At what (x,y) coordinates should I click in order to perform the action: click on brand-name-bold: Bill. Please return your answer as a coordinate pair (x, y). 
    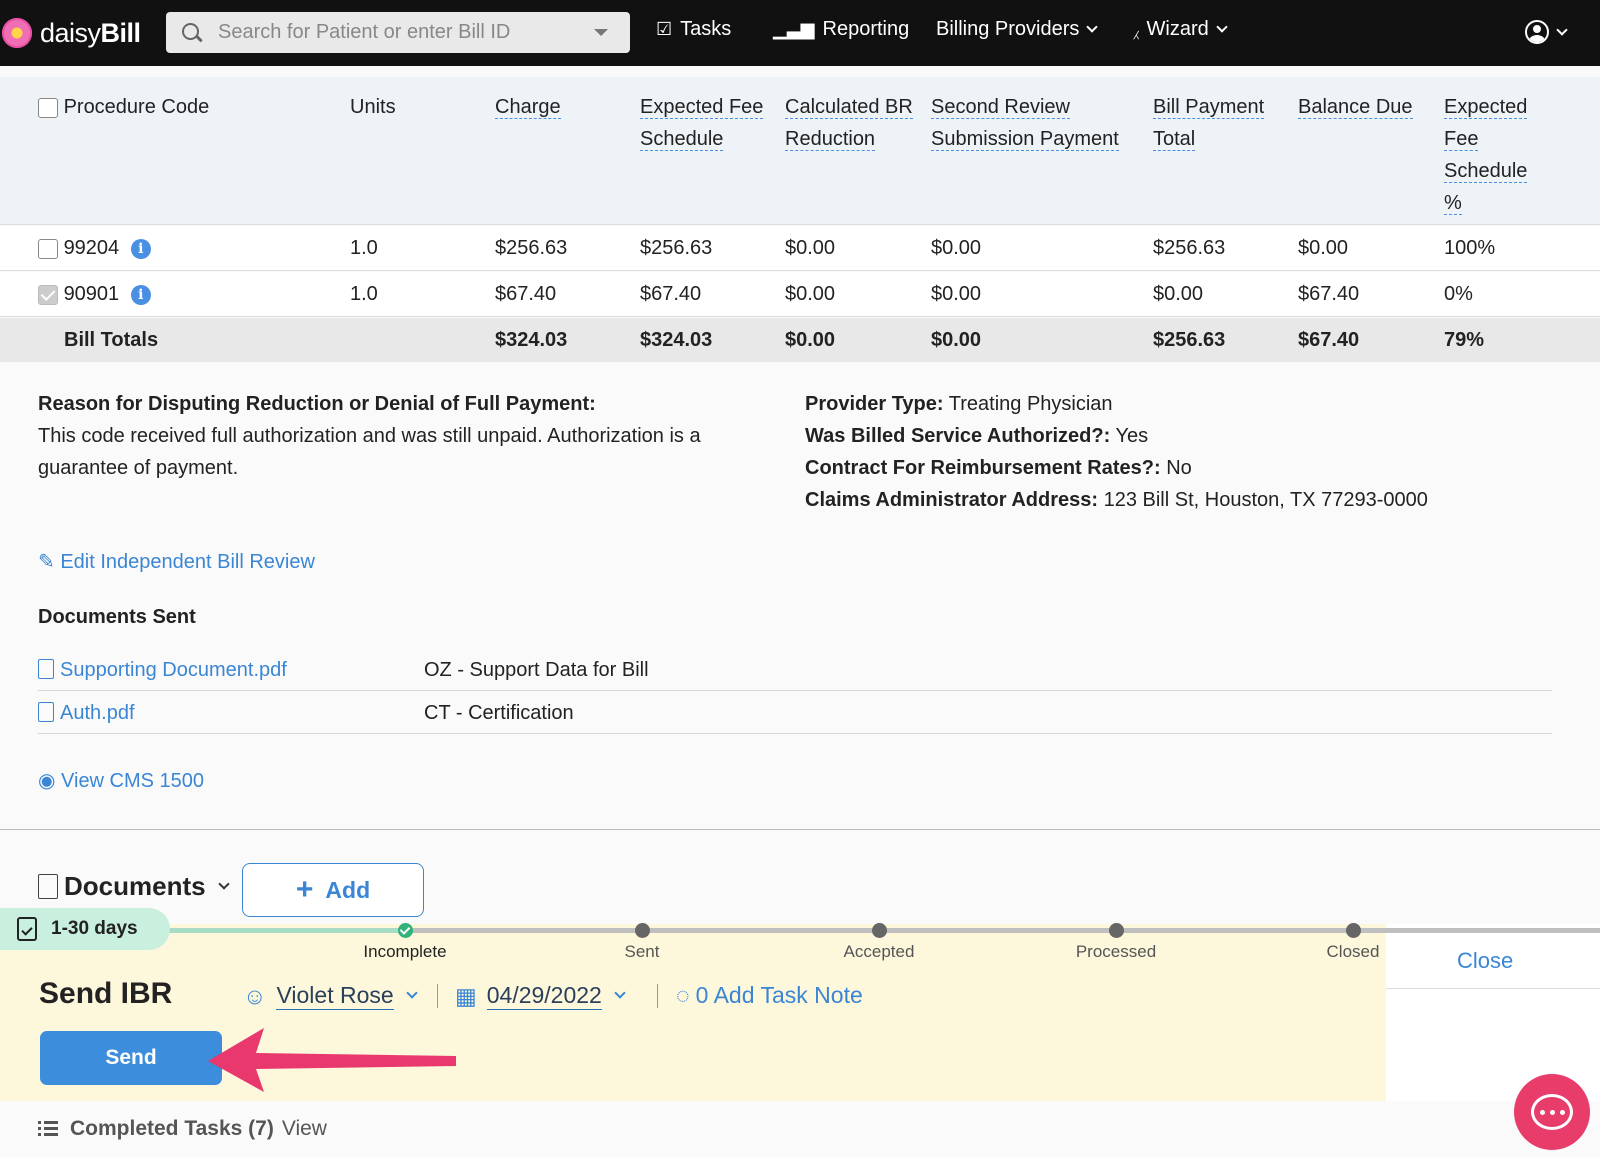
    Looking at the image, I should click on (121, 32).